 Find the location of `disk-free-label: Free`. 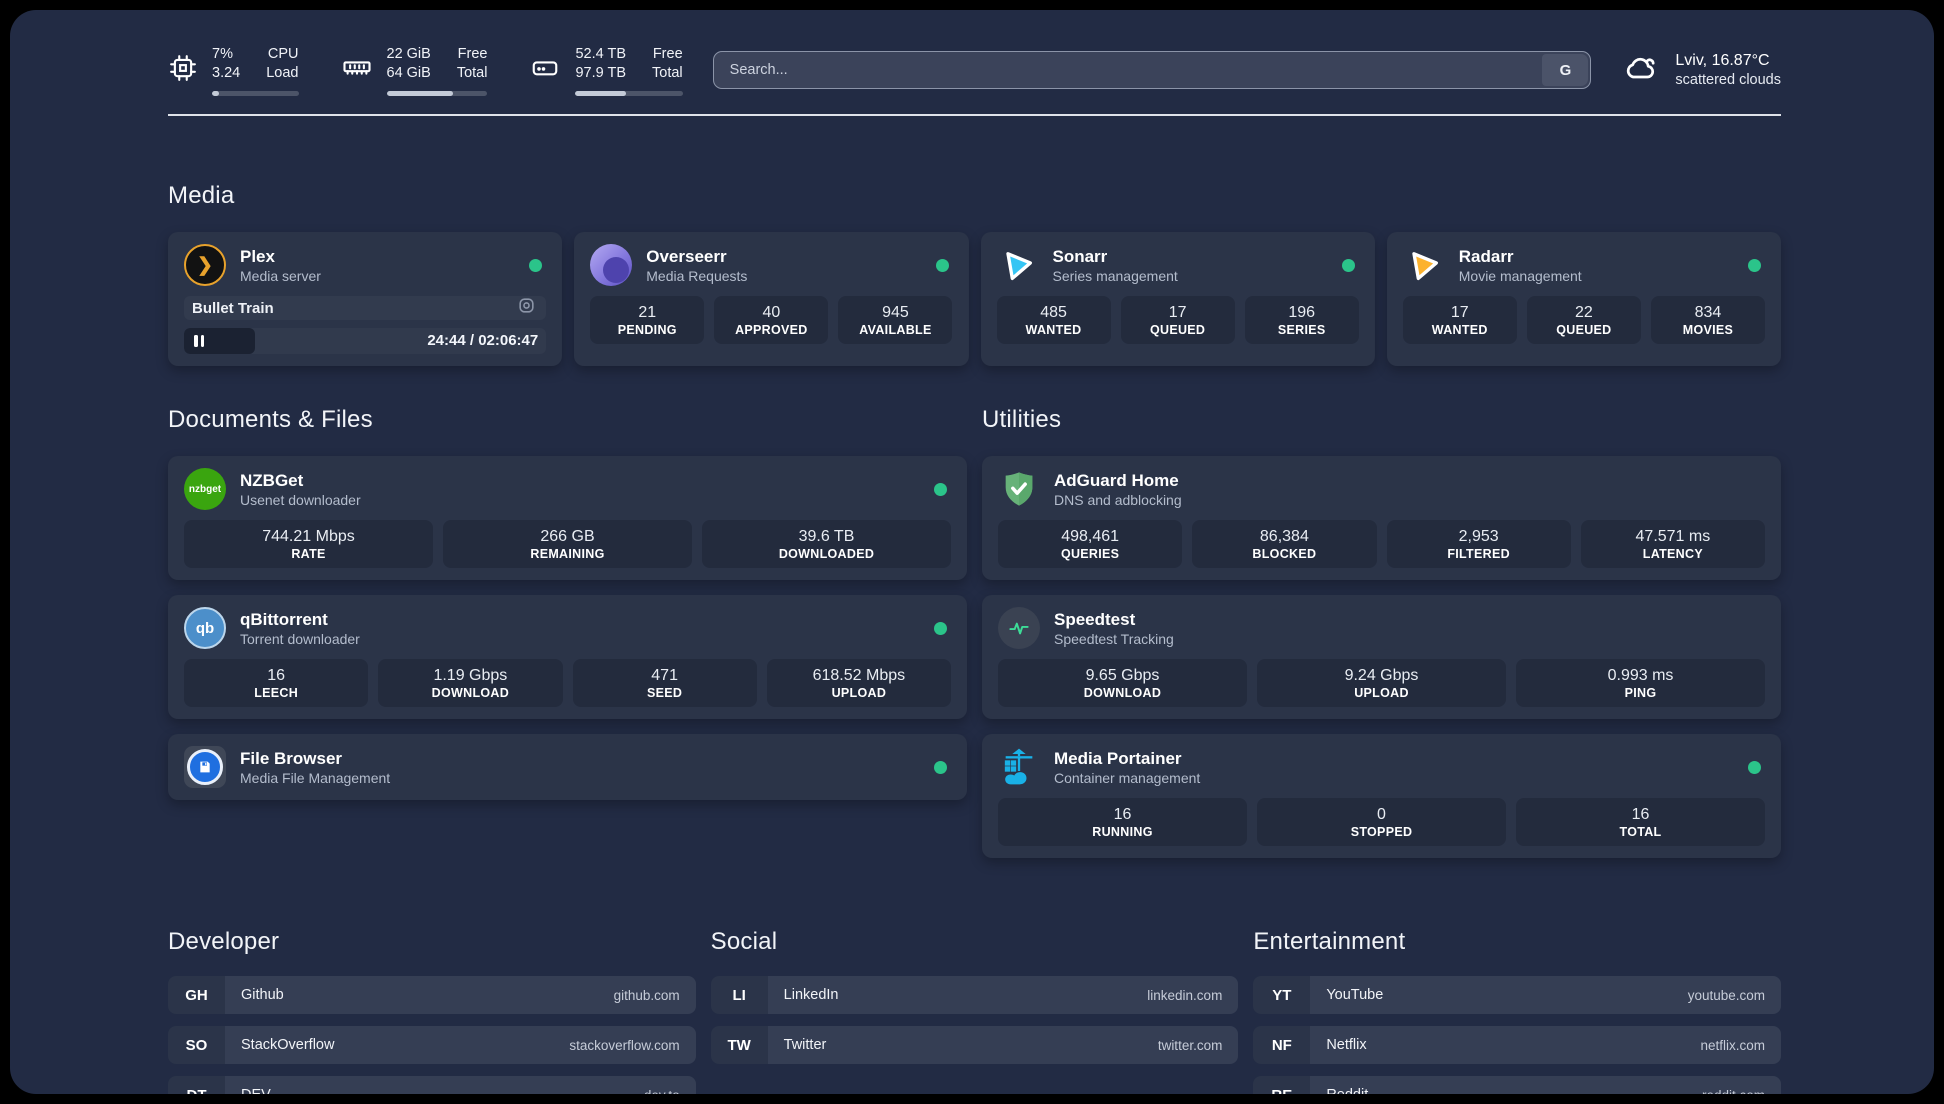

disk-free-label: Free is located at coordinates (667, 53).